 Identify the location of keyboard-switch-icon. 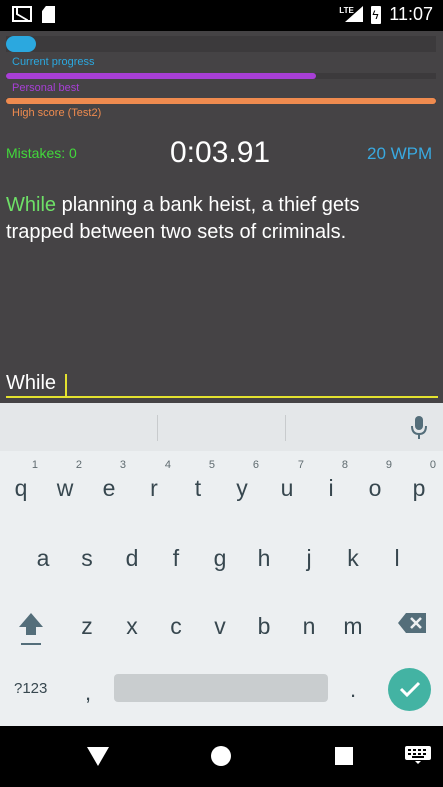
(418, 755).